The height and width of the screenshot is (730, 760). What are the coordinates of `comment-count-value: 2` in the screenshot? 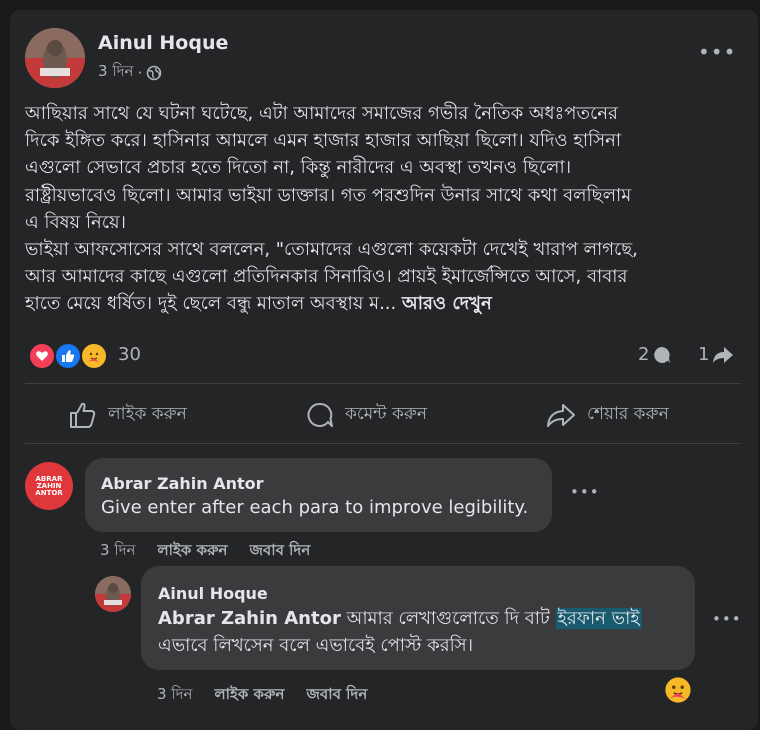 It's located at (644, 354).